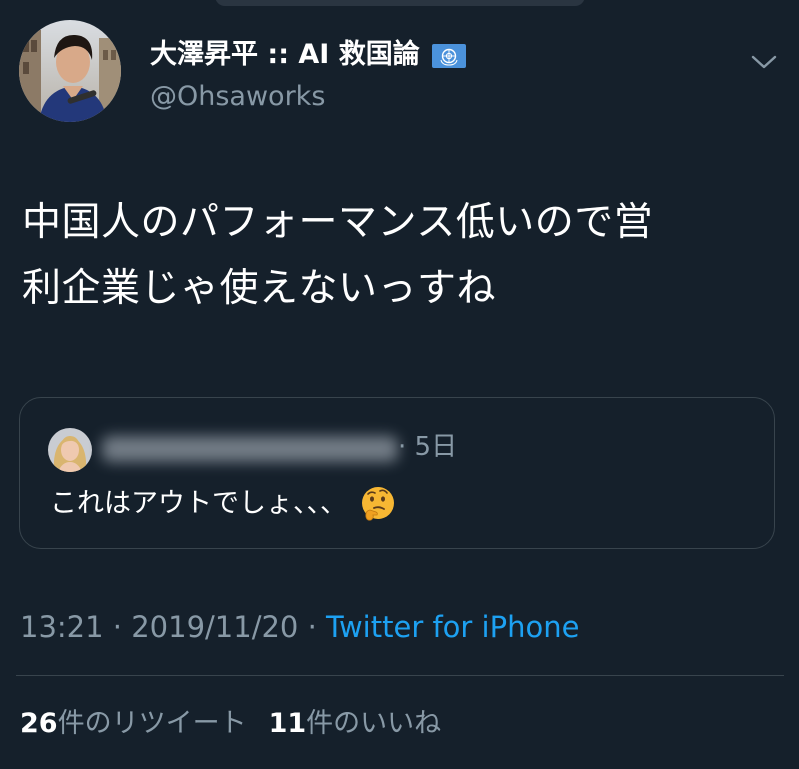  What do you see at coordinates (250, 449) in the screenshot?
I see `quoted-author-name-redacted` at bounding box center [250, 449].